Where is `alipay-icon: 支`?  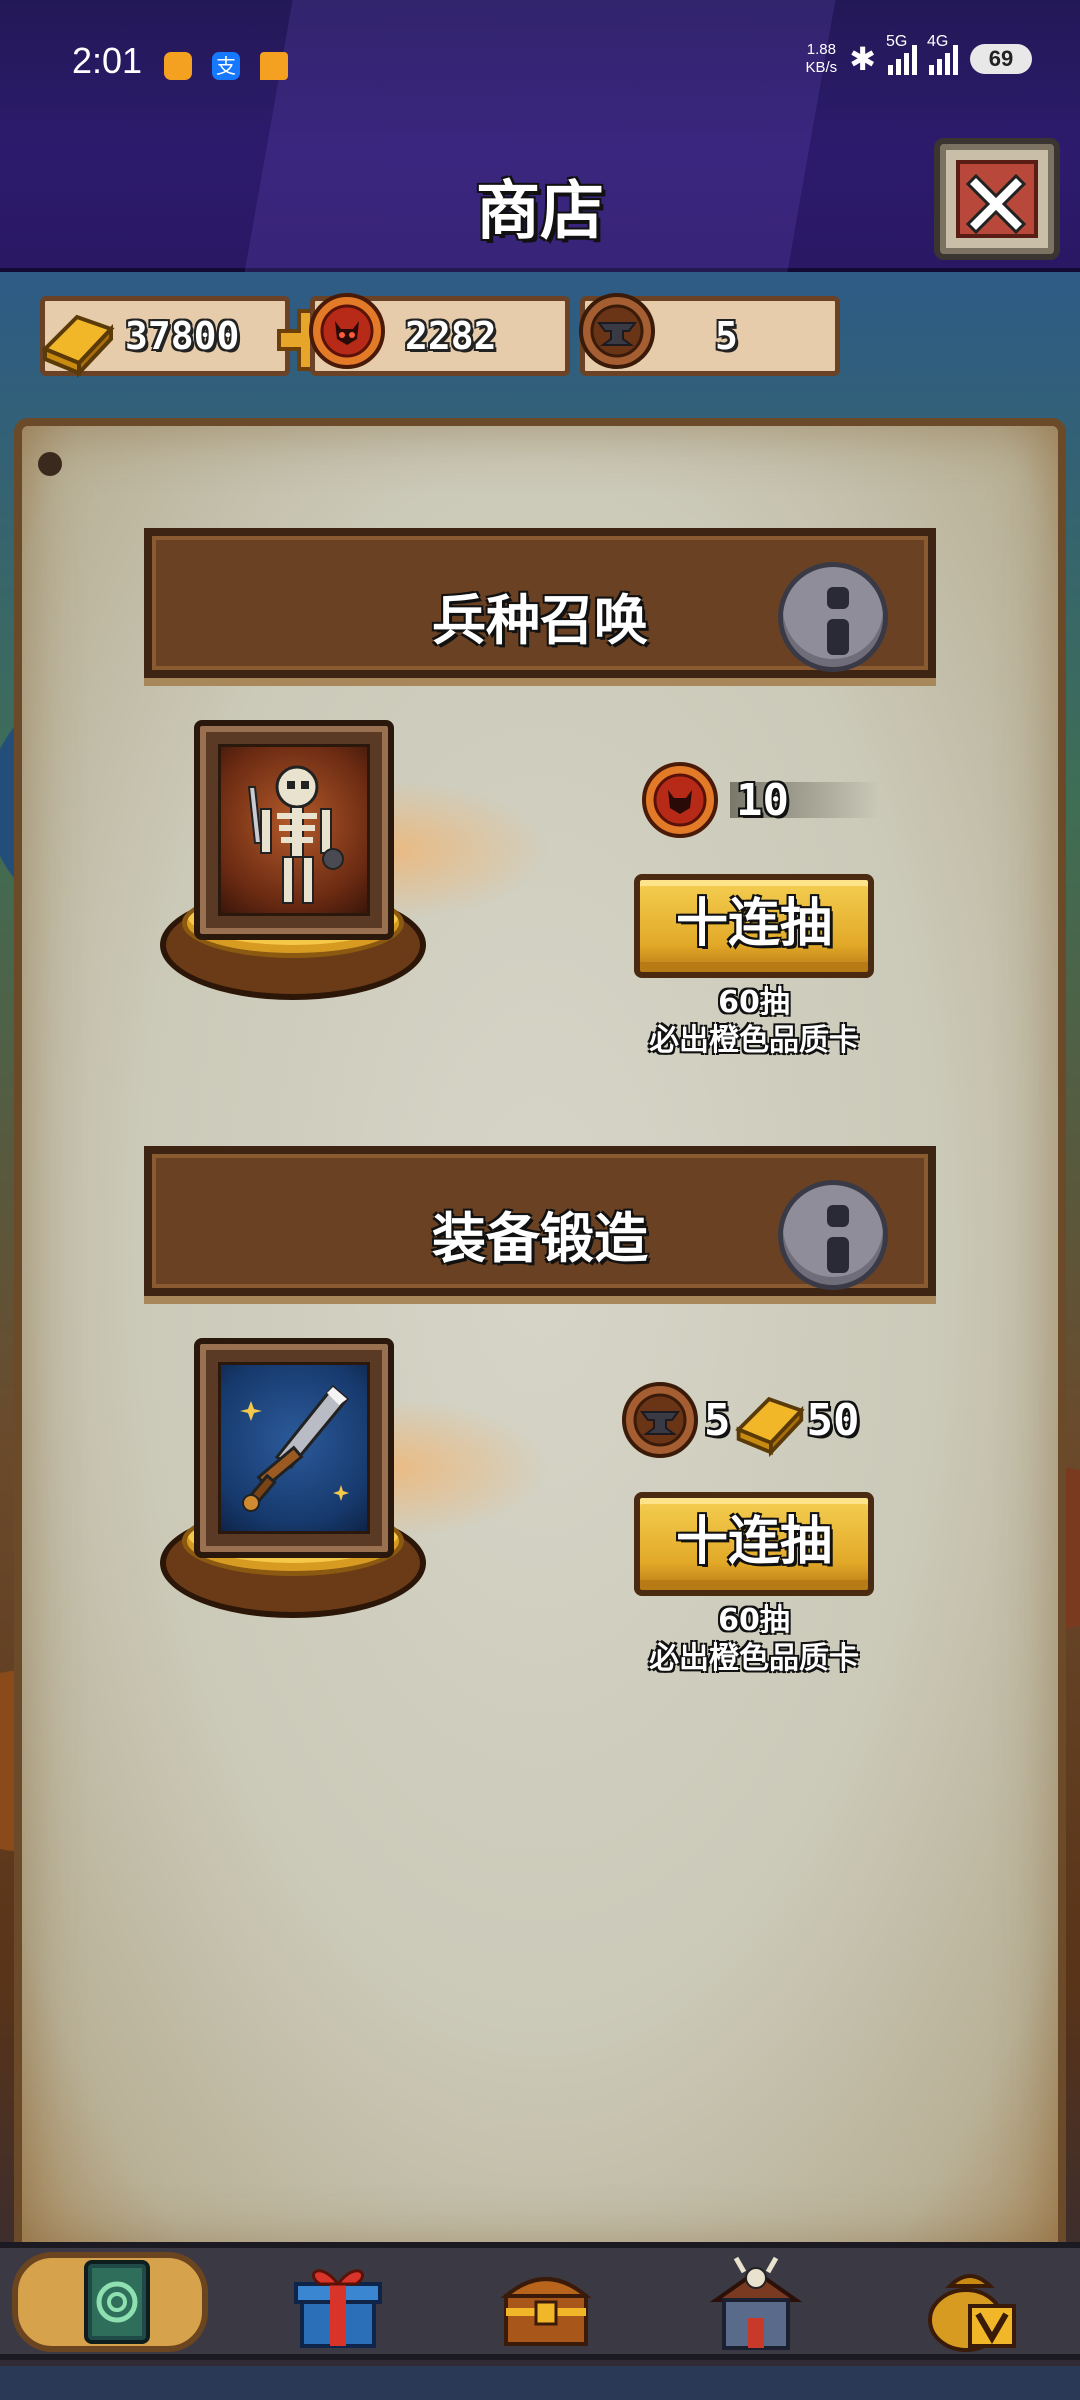 alipay-icon: 支 is located at coordinates (226, 66).